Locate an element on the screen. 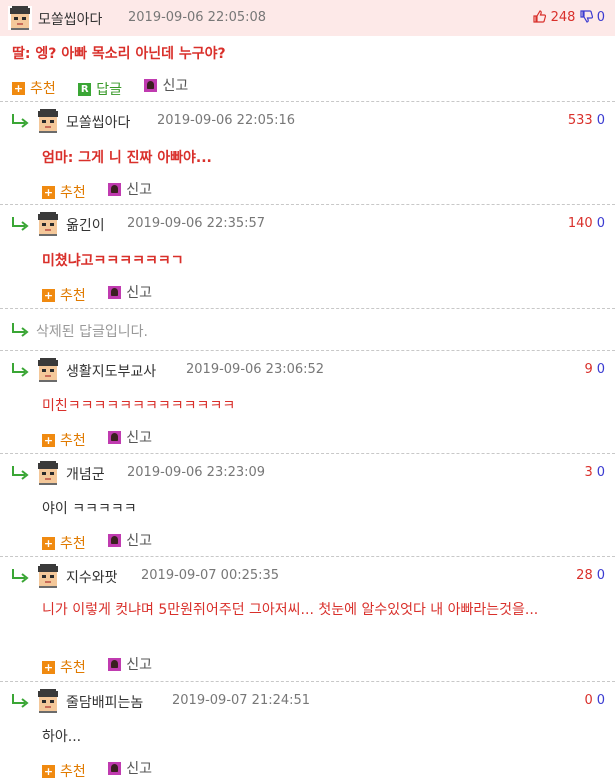 Image resolution: width=615 pixels, height=781 pixels. reply-author: 생활지도부교사 is located at coordinates (111, 371).